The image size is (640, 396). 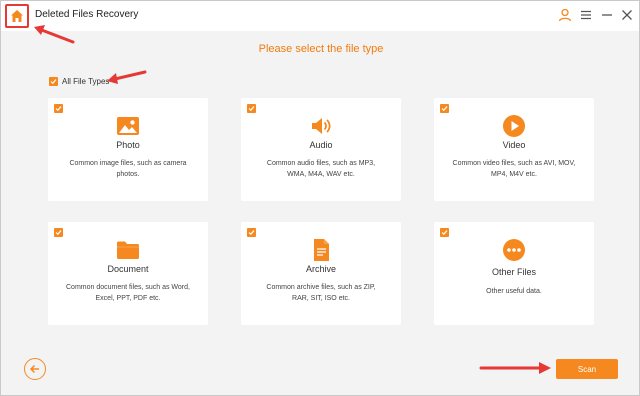 I want to click on file-type-label: Archive, so click(x=320, y=269).